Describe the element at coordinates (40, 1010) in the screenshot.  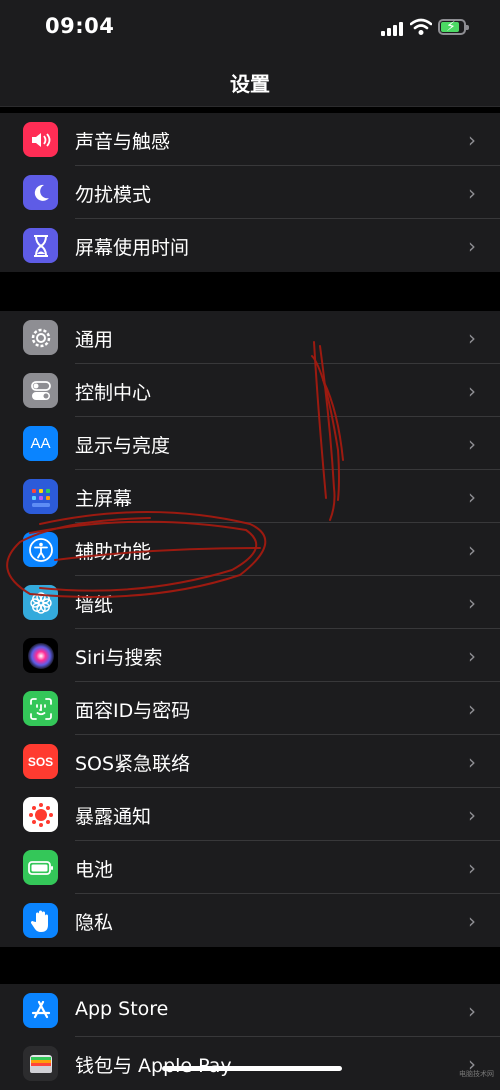
I see `app-store-icon` at that location.